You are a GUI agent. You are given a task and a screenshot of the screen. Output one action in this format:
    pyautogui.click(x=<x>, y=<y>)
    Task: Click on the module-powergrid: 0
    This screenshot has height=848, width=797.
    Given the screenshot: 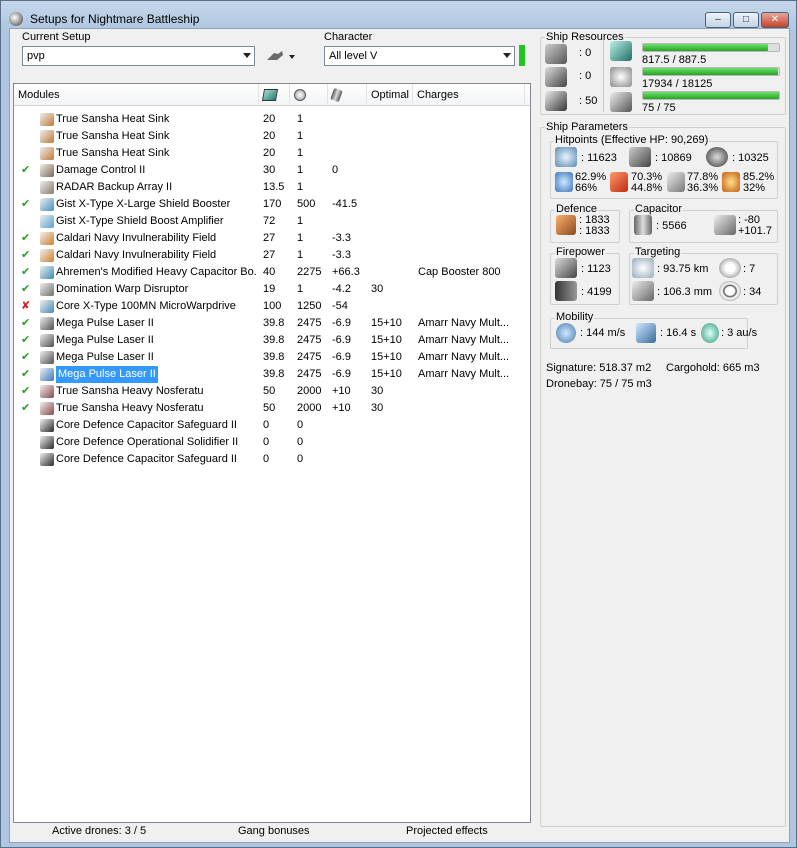 What is the action you would take?
    pyautogui.click(x=300, y=425)
    